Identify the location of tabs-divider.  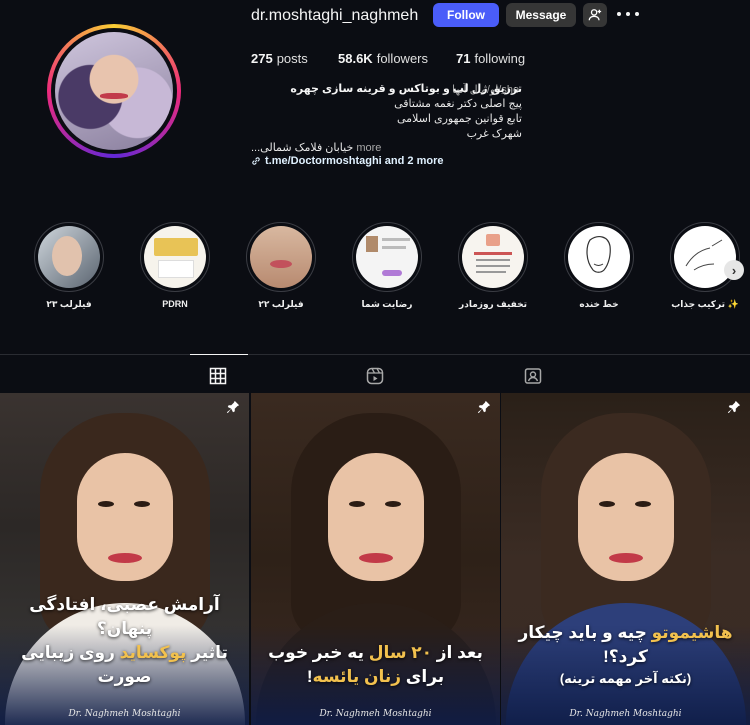
(375, 354).